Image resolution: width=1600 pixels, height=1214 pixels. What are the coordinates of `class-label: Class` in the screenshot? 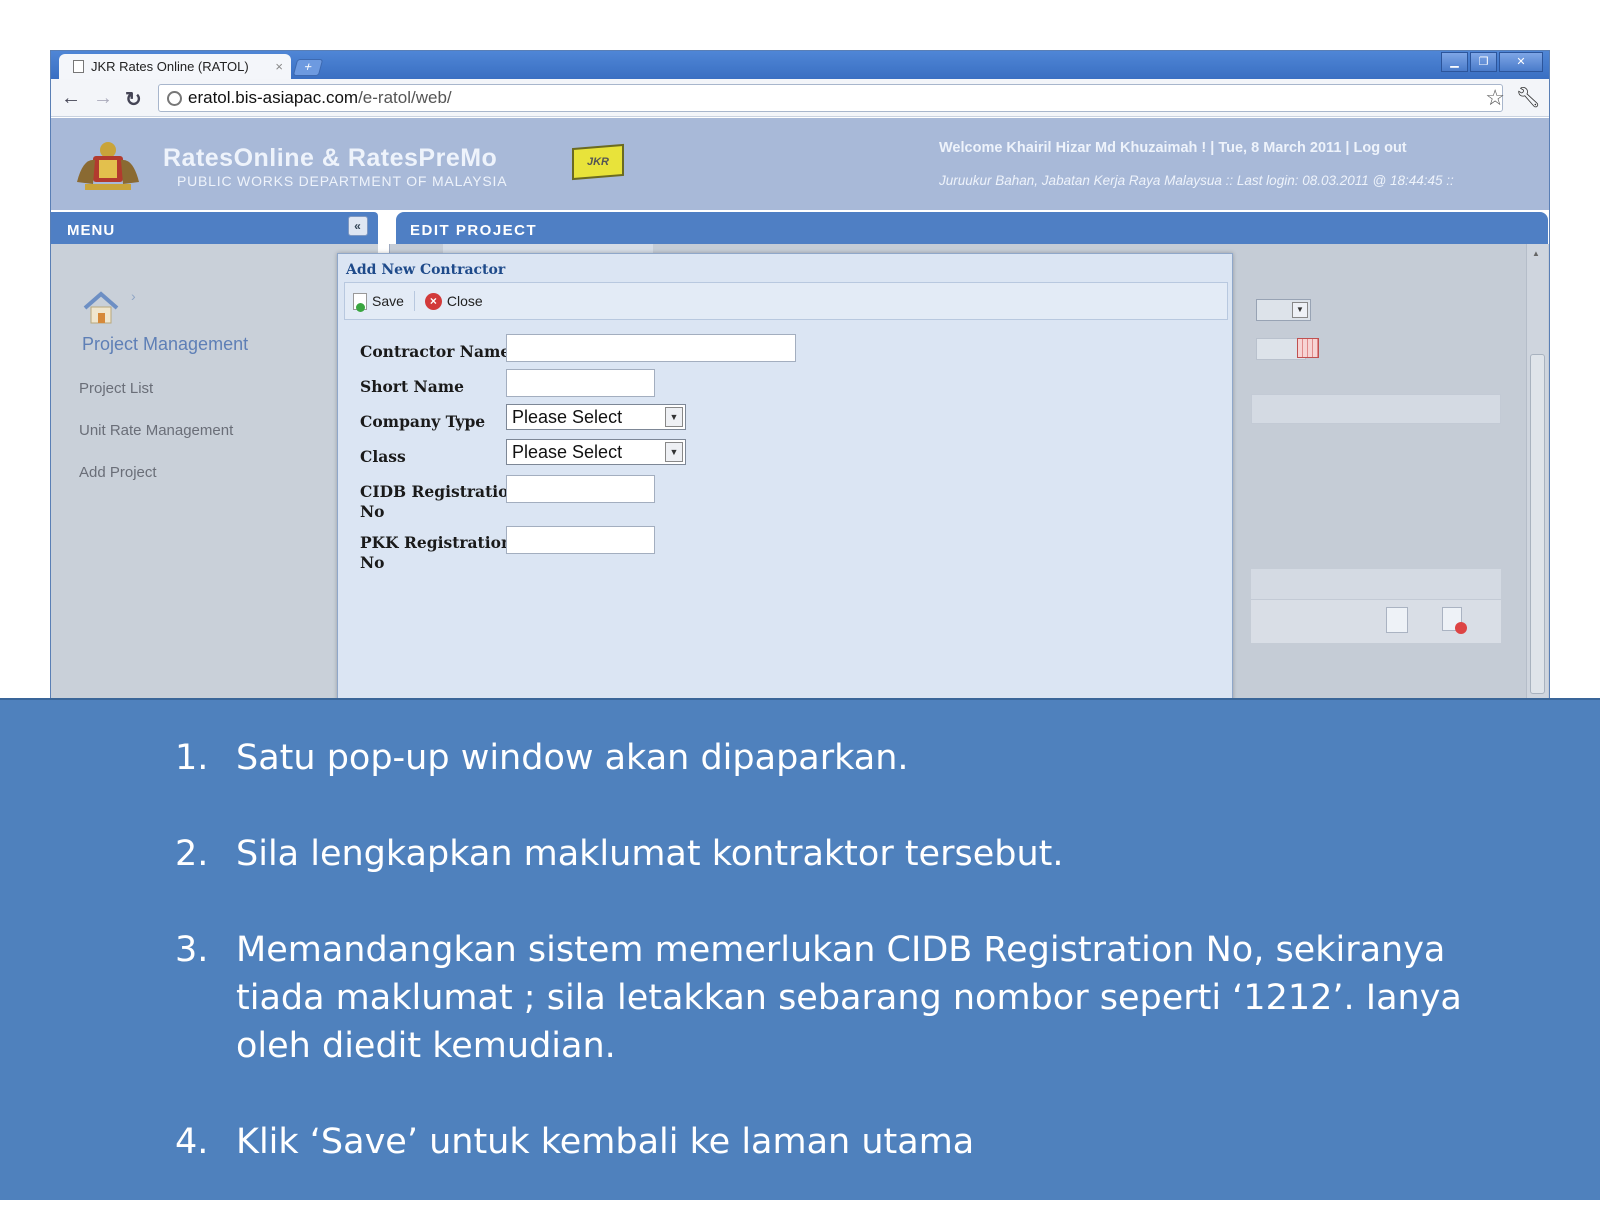 It's located at (383, 456).